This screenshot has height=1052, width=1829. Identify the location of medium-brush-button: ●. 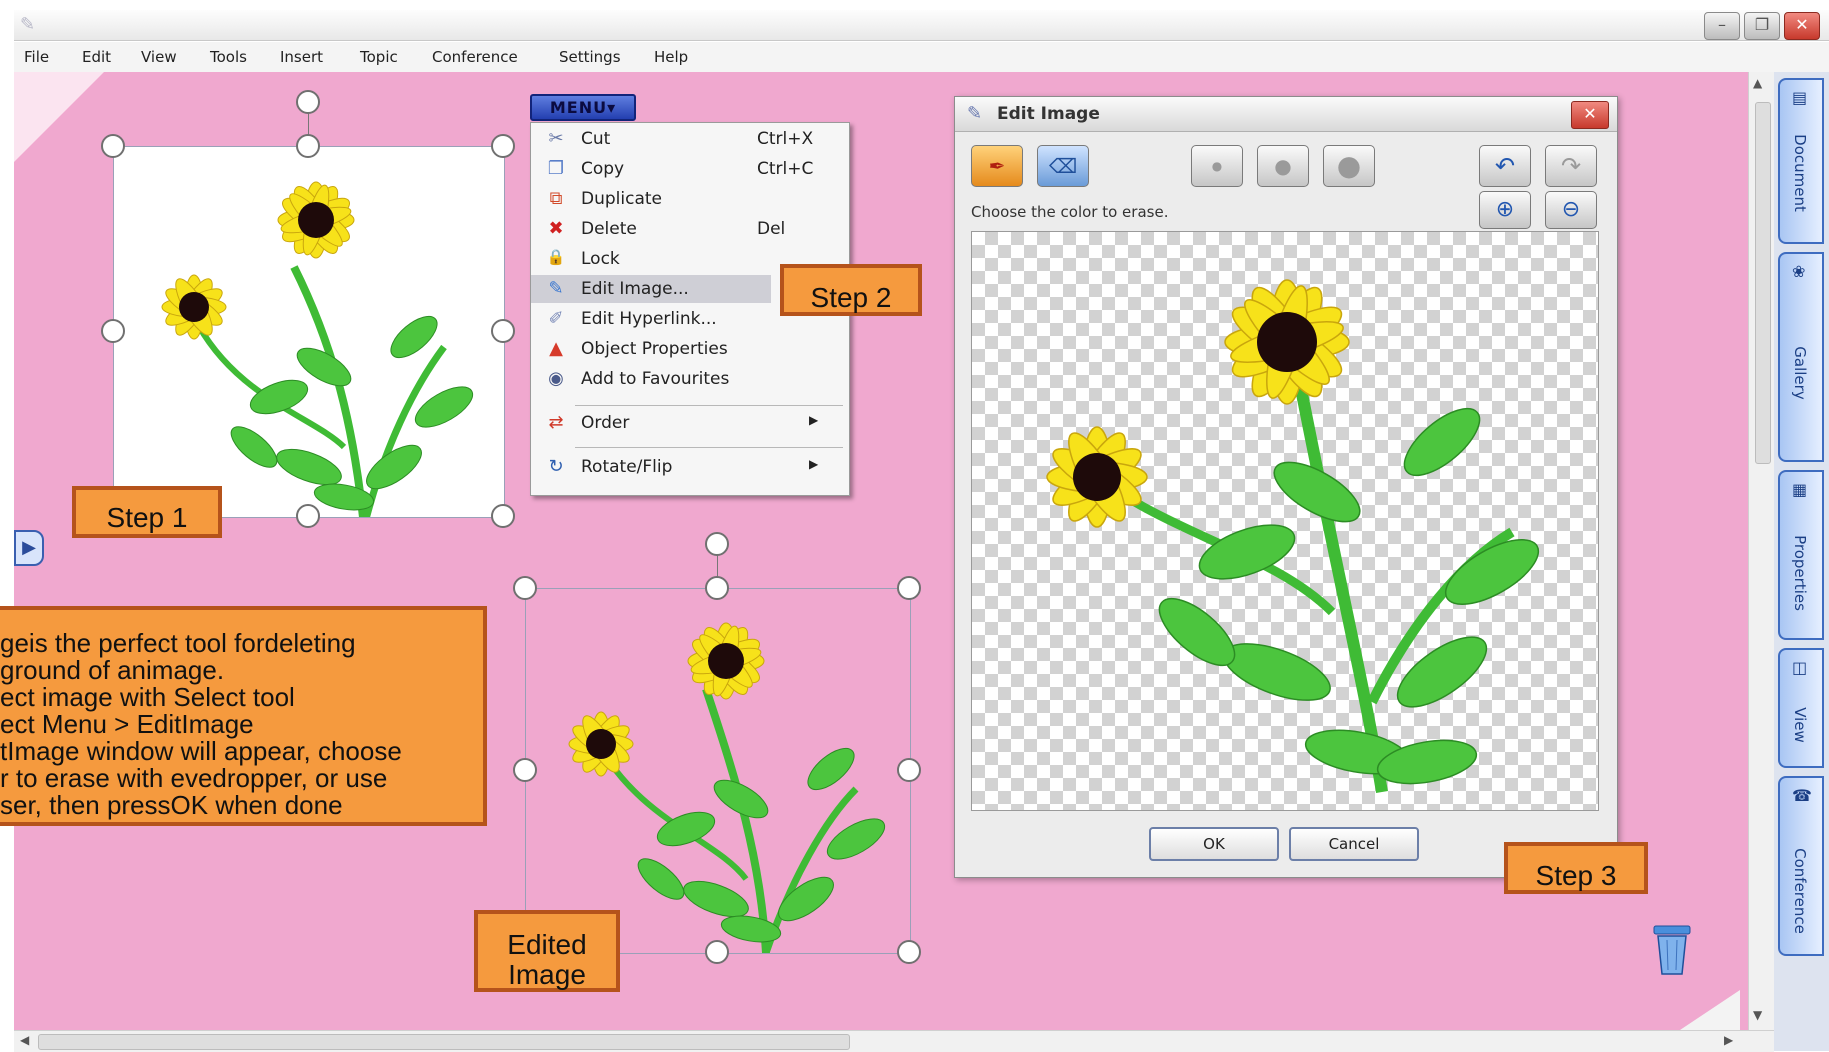
(1283, 166).